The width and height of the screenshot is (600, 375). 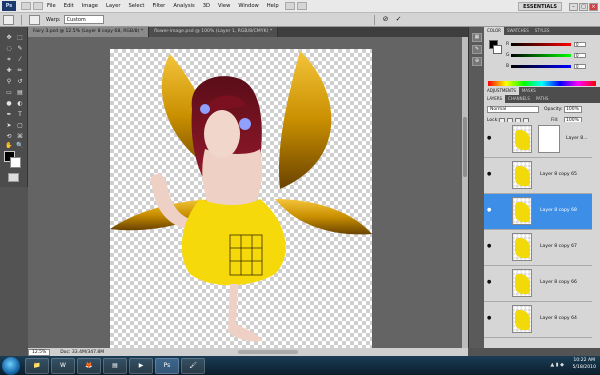 I want to click on brush-tool-icon: ✏, so click(x=20, y=70).